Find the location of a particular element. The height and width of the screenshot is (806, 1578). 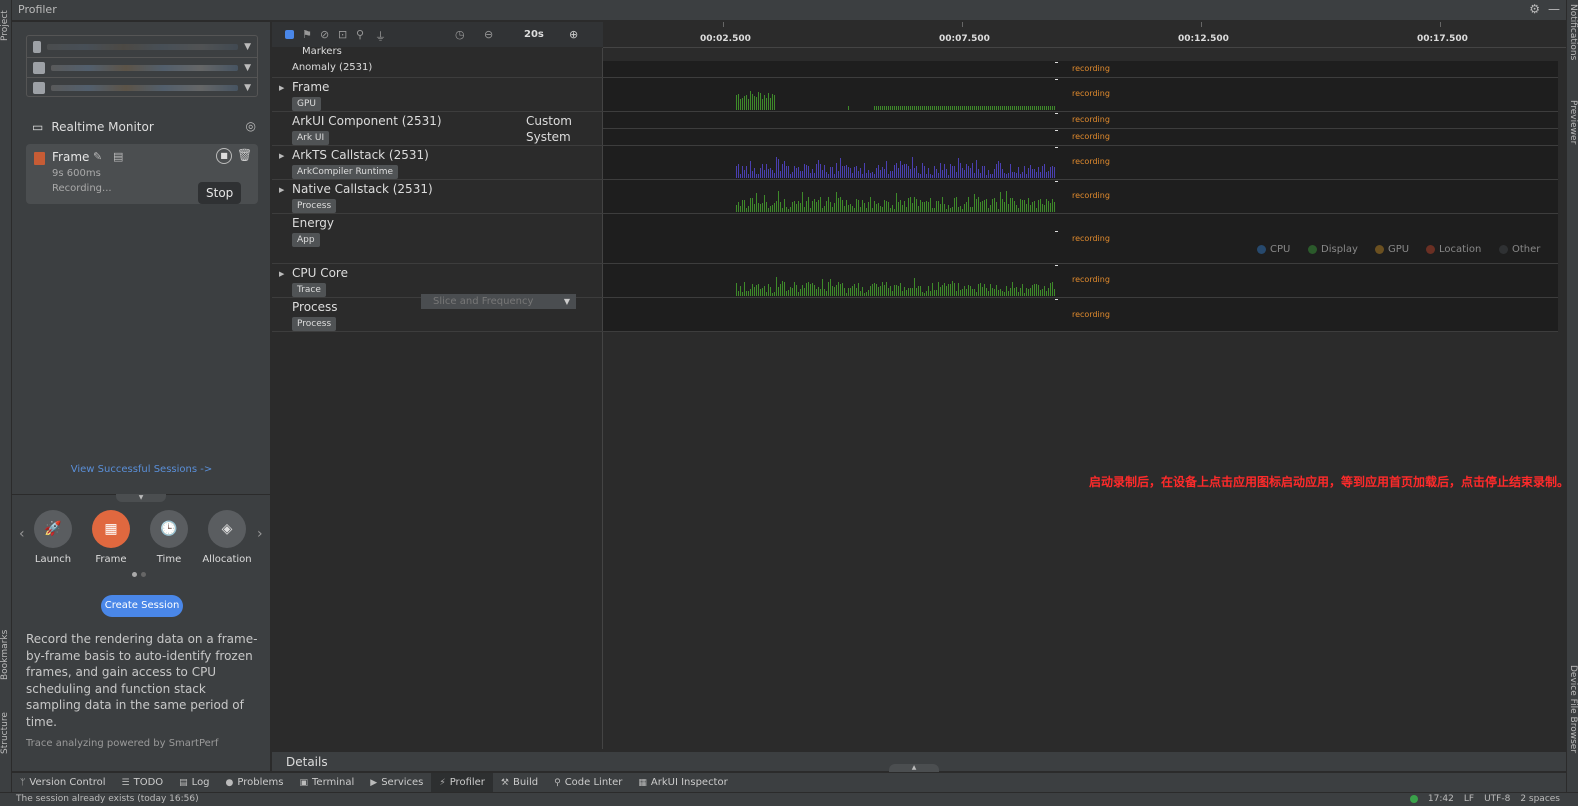

line-separator: LF is located at coordinates (1469, 799).